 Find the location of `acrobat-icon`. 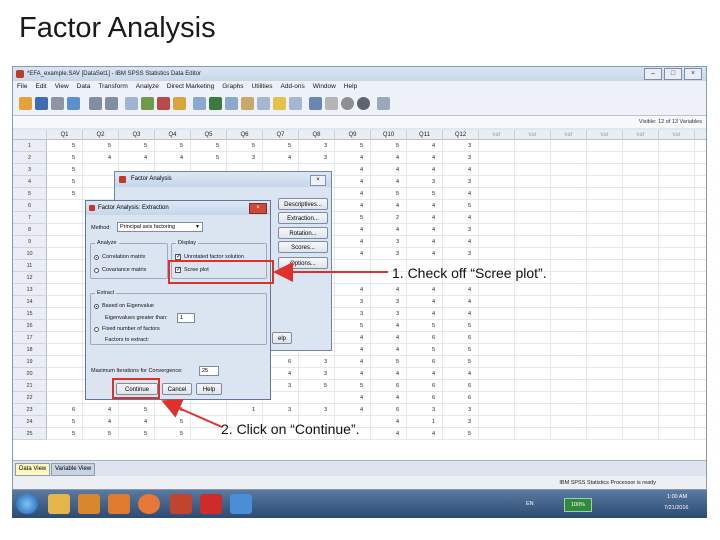

acrobat-icon is located at coordinates (211, 504).